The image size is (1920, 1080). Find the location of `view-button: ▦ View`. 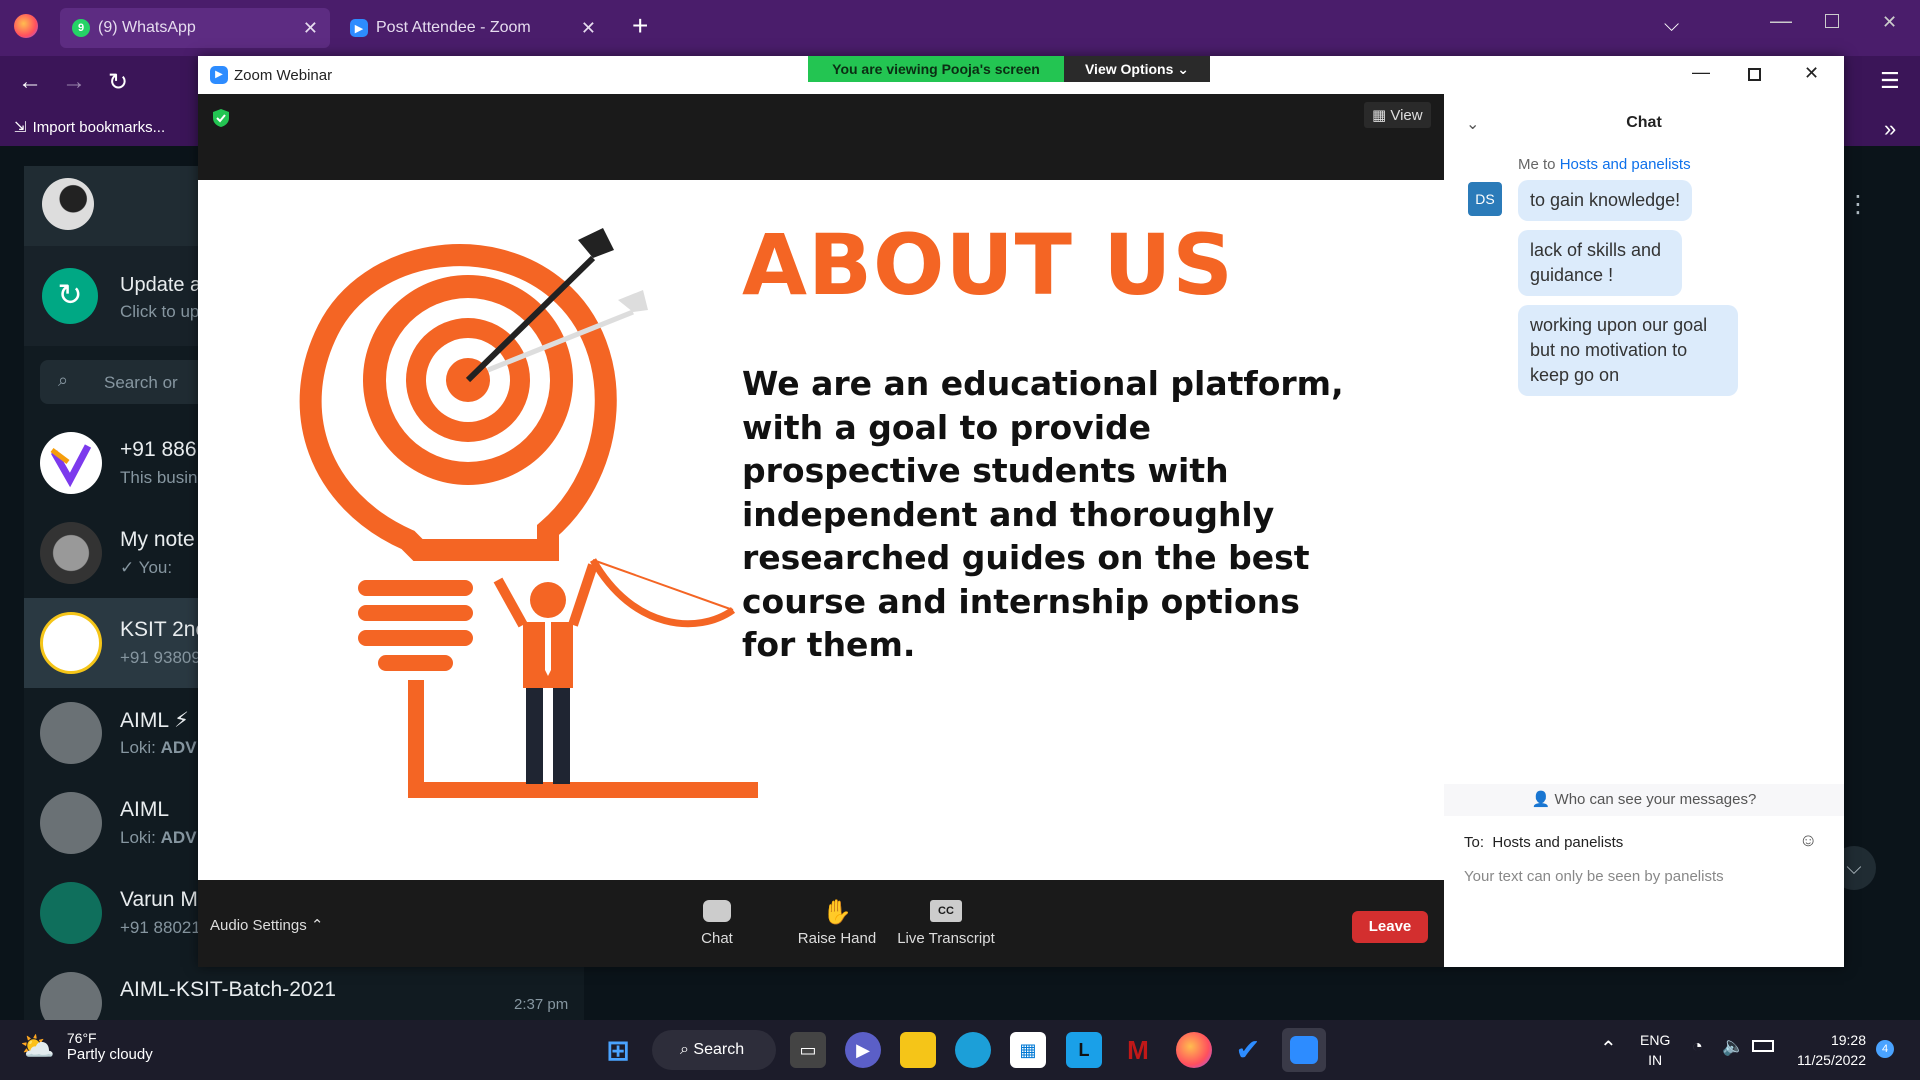

view-button: ▦ View is located at coordinates (1397, 115).